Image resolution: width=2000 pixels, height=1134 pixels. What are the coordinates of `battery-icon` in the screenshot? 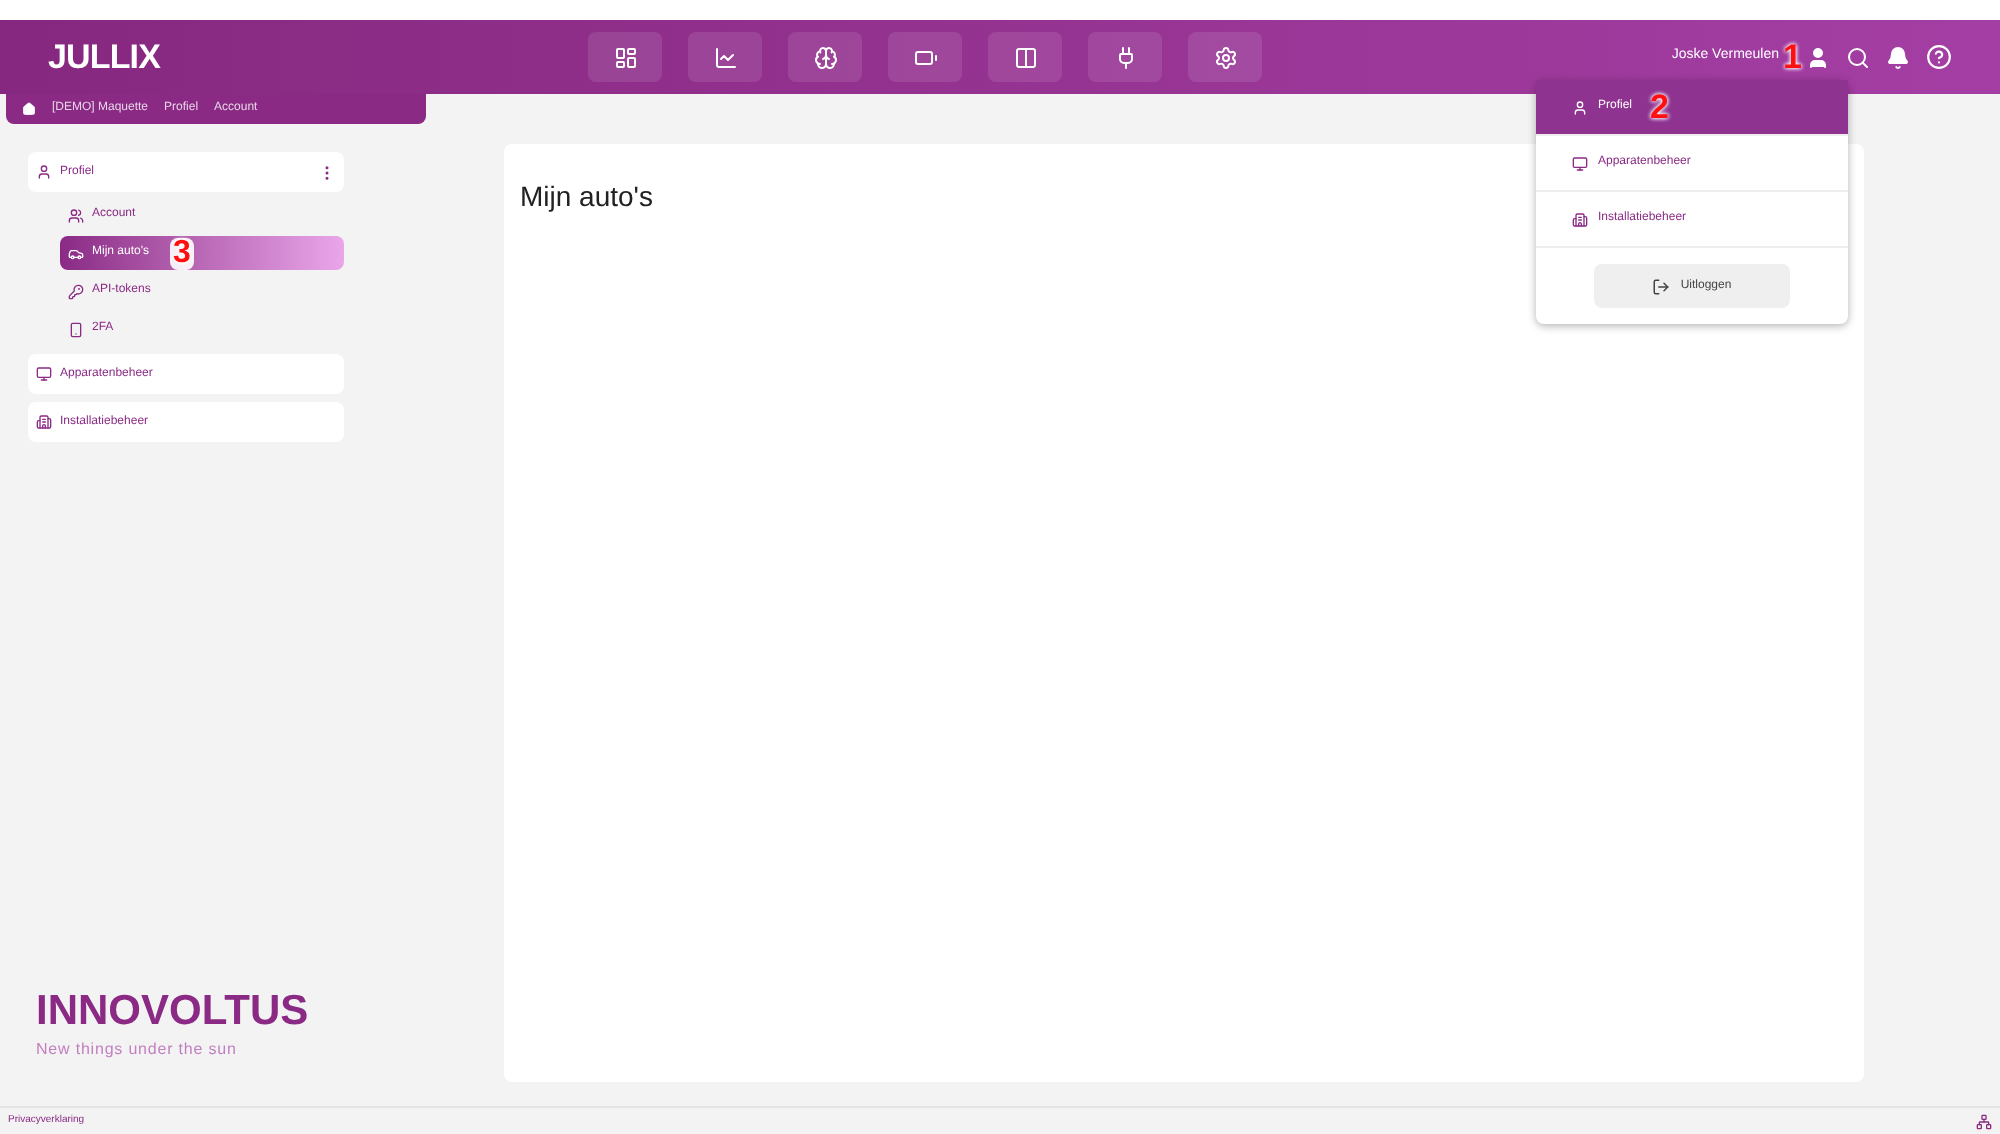 It's located at (925, 57).